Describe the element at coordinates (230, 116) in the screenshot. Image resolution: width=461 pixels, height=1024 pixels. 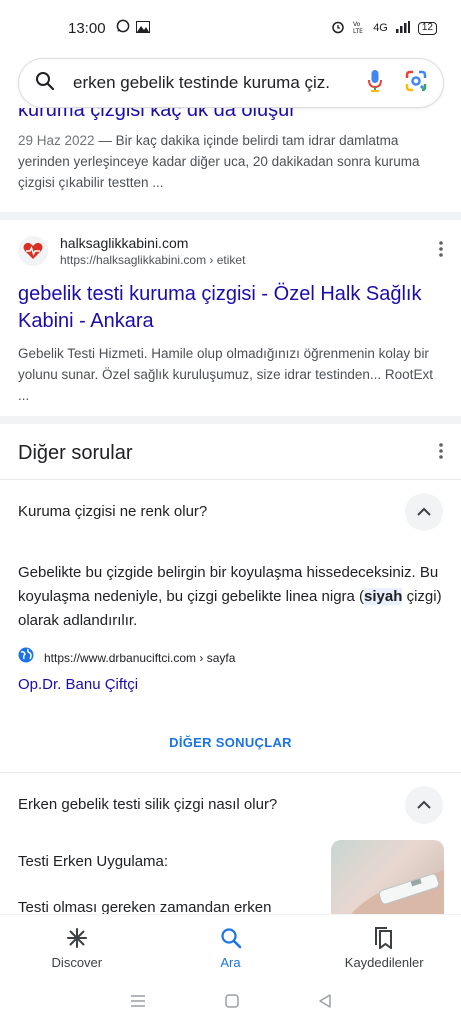
I see `result-title: kuruma çizgisi kaç dk da oluşur` at that location.